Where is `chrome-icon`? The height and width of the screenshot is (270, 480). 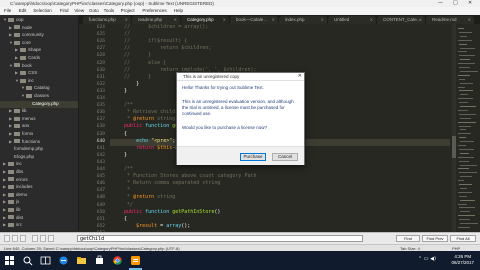
chrome-icon is located at coordinates (117, 260).